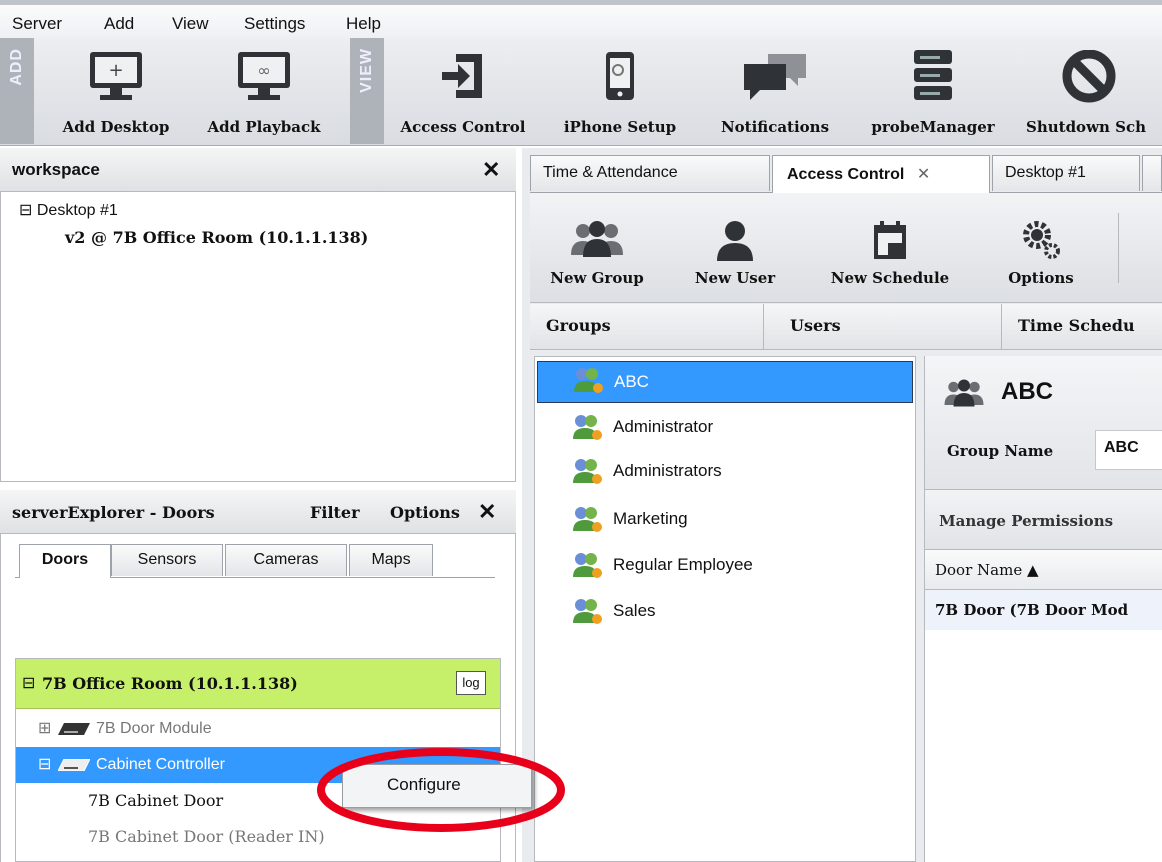 This screenshot has height=862, width=1162. I want to click on group-detail-header: ABC Group Name ABC, so click(1043, 423).